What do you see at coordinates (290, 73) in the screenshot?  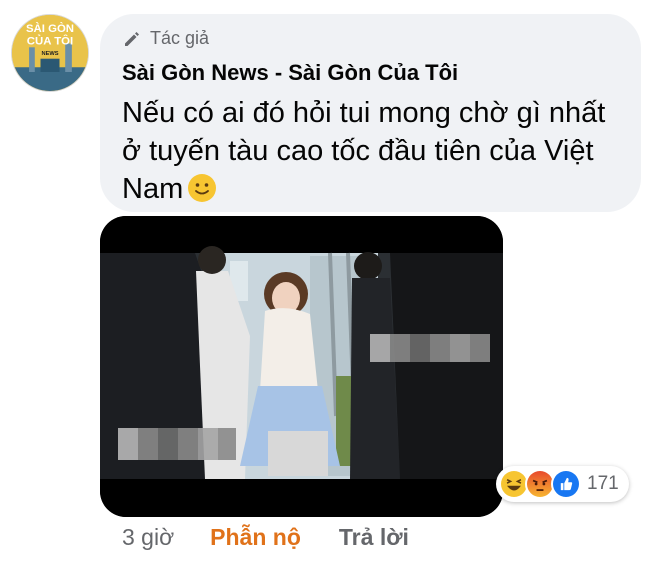 I see `author-name: Sài Gòn News - Sài Gòn Của Tôi` at bounding box center [290, 73].